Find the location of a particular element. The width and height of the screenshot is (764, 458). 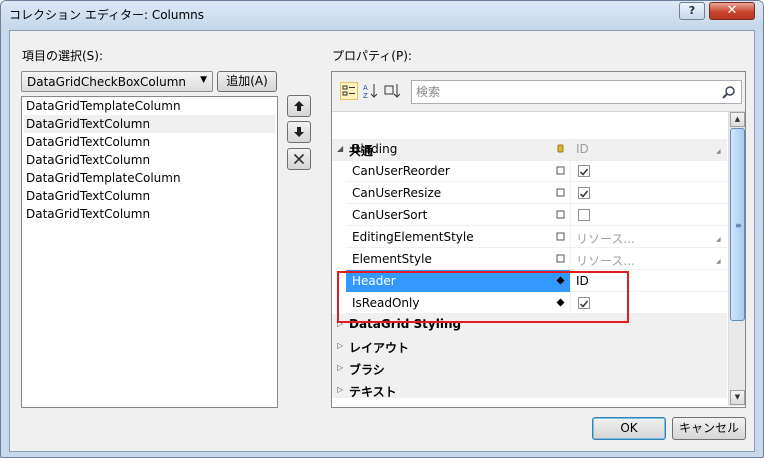

alphabetical-view-button: A Z is located at coordinates (371, 91).